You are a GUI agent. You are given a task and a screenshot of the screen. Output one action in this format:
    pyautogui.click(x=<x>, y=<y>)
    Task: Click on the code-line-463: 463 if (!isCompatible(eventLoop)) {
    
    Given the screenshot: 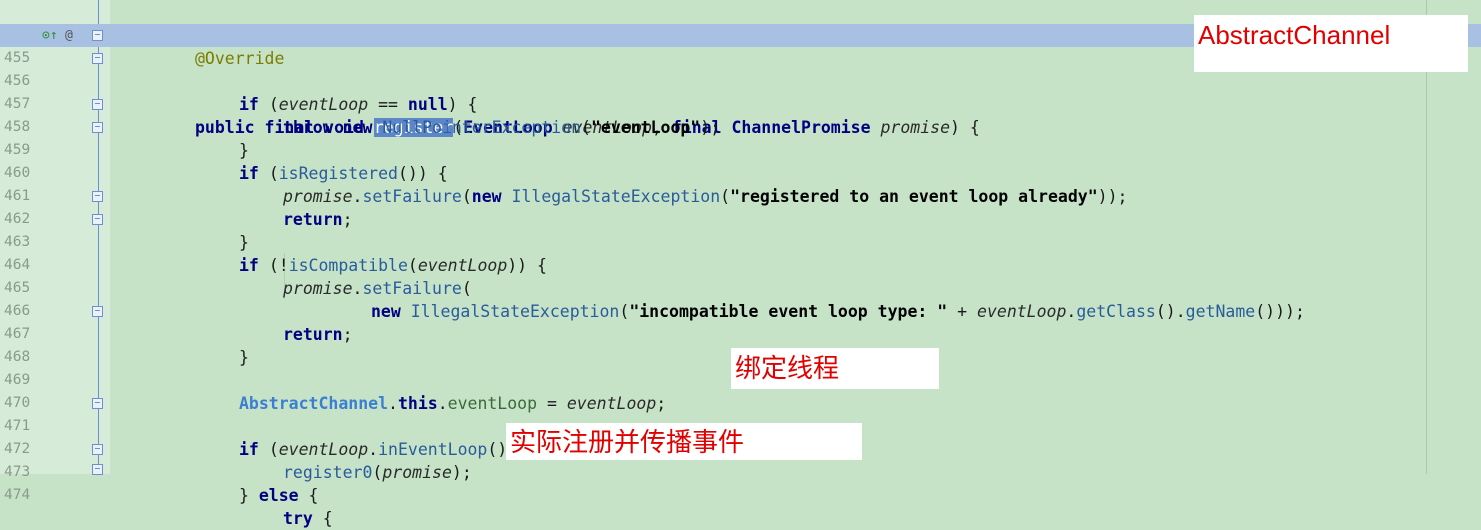 What is the action you would take?
    pyautogui.click(x=740, y=241)
    